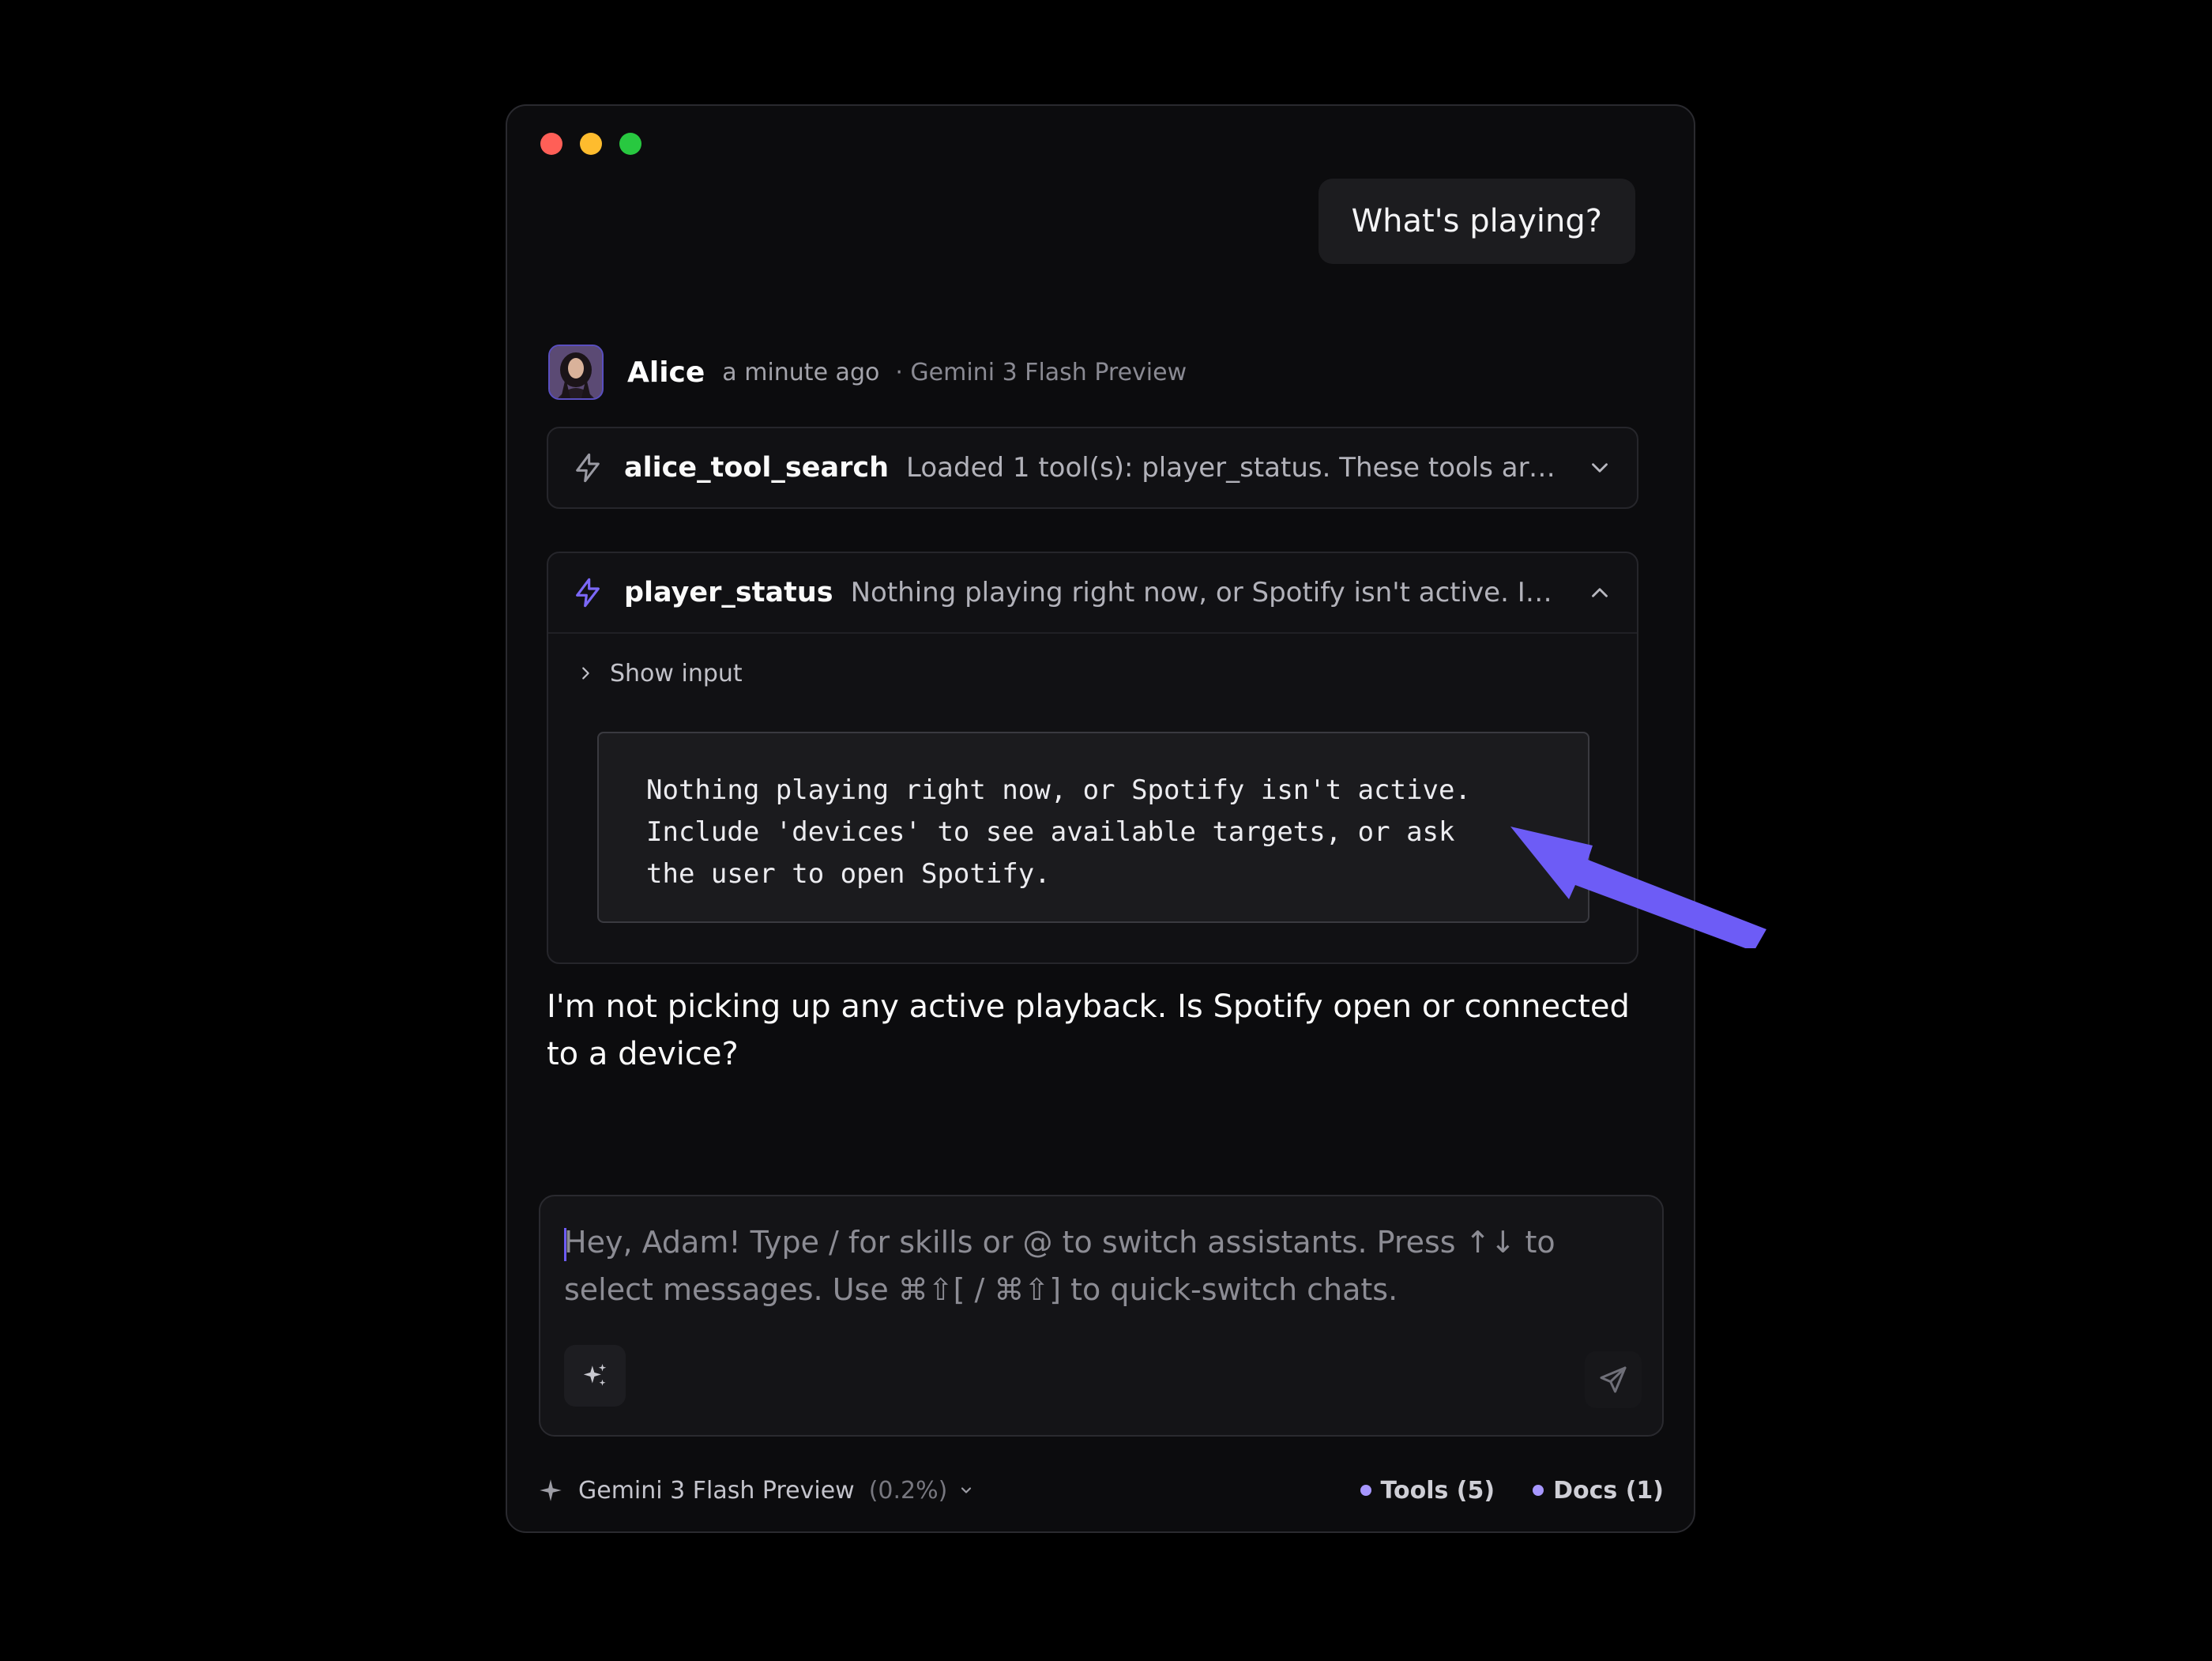 The image size is (2212, 1661). What do you see at coordinates (630, 144) in the screenshot?
I see `maximize-window-button` at bounding box center [630, 144].